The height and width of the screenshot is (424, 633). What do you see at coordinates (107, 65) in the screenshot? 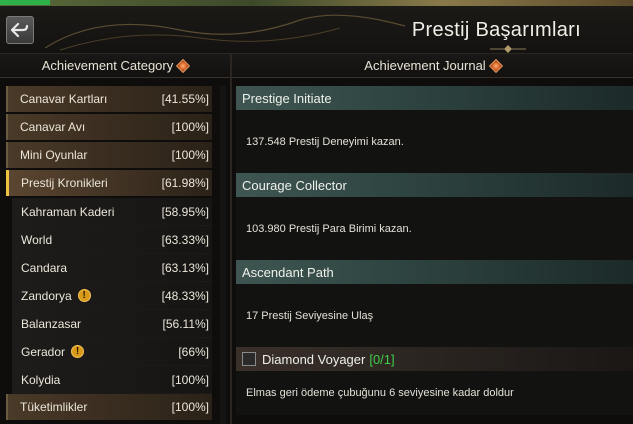
I see `category-header-label: Achievement Category` at bounding box center [107, 65].